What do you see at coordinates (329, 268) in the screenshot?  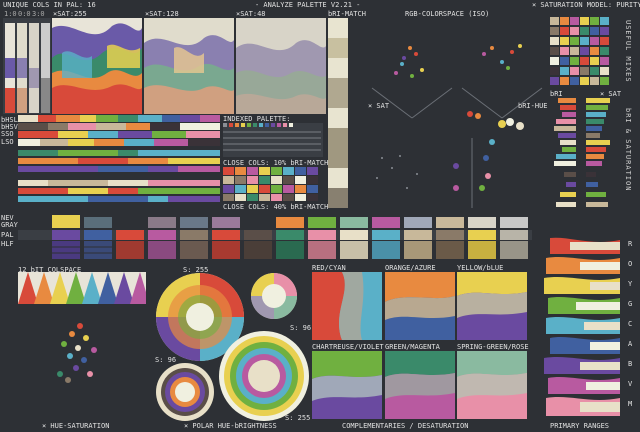 I see `compl-red-cyan-label: RED/CYAN` at bounding box center [329, 268].